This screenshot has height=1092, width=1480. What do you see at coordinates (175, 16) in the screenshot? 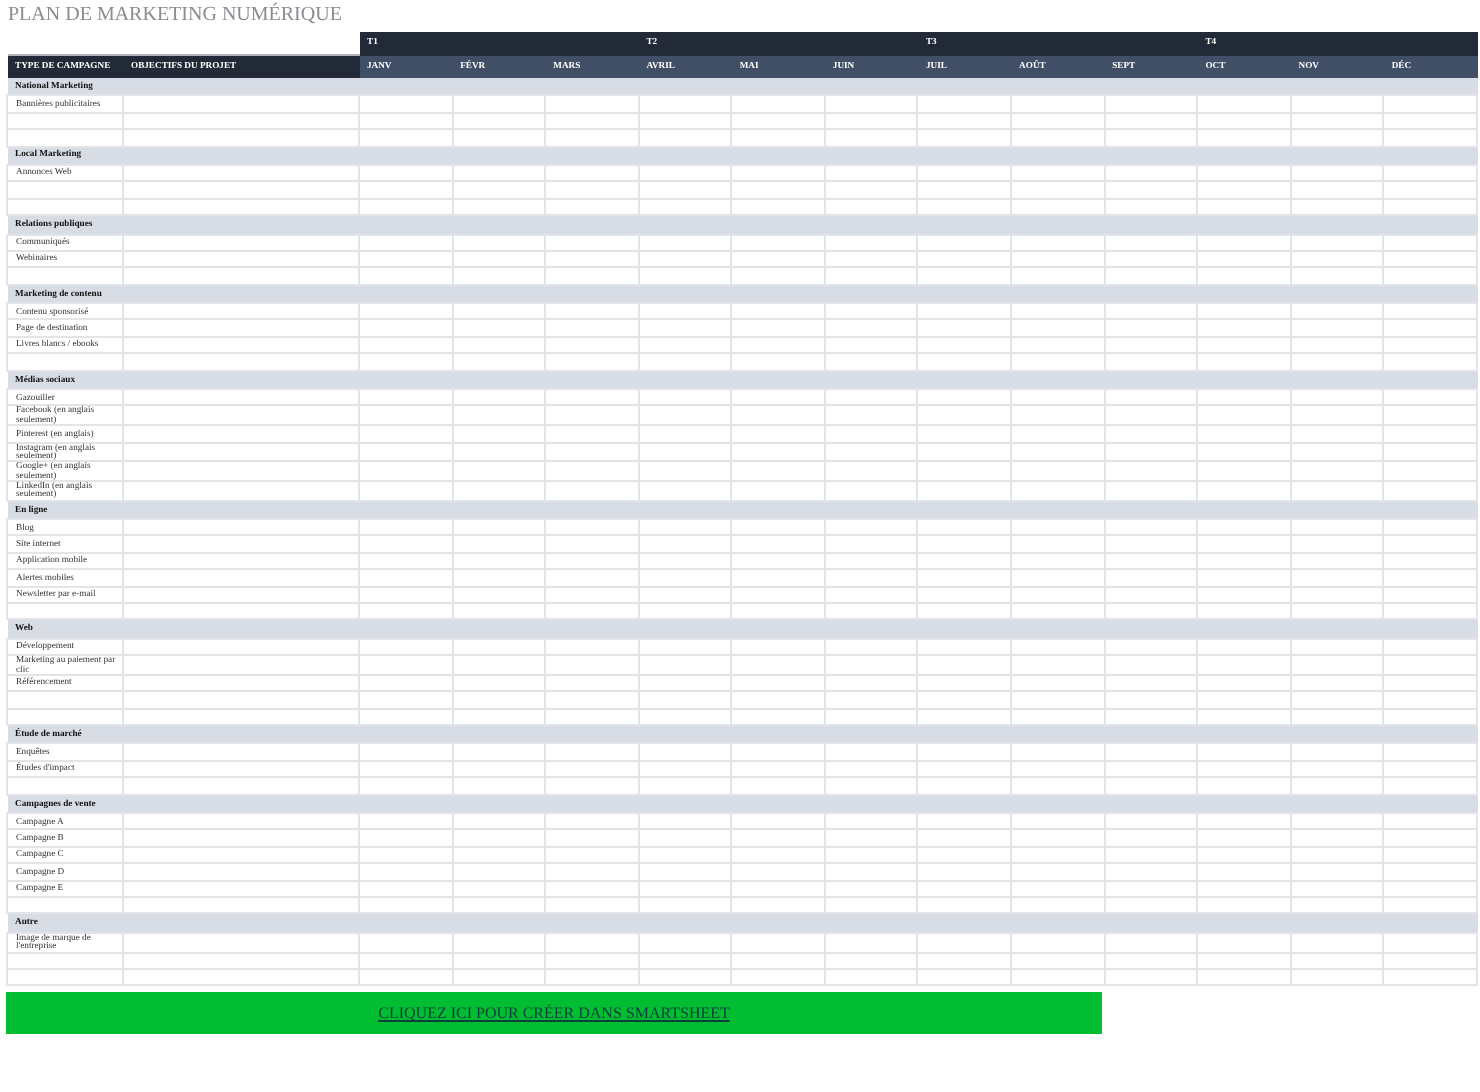
I see `page-title: PLAN DE MARKETING NUMÉRIQUE` at bounding box center [175, 16].